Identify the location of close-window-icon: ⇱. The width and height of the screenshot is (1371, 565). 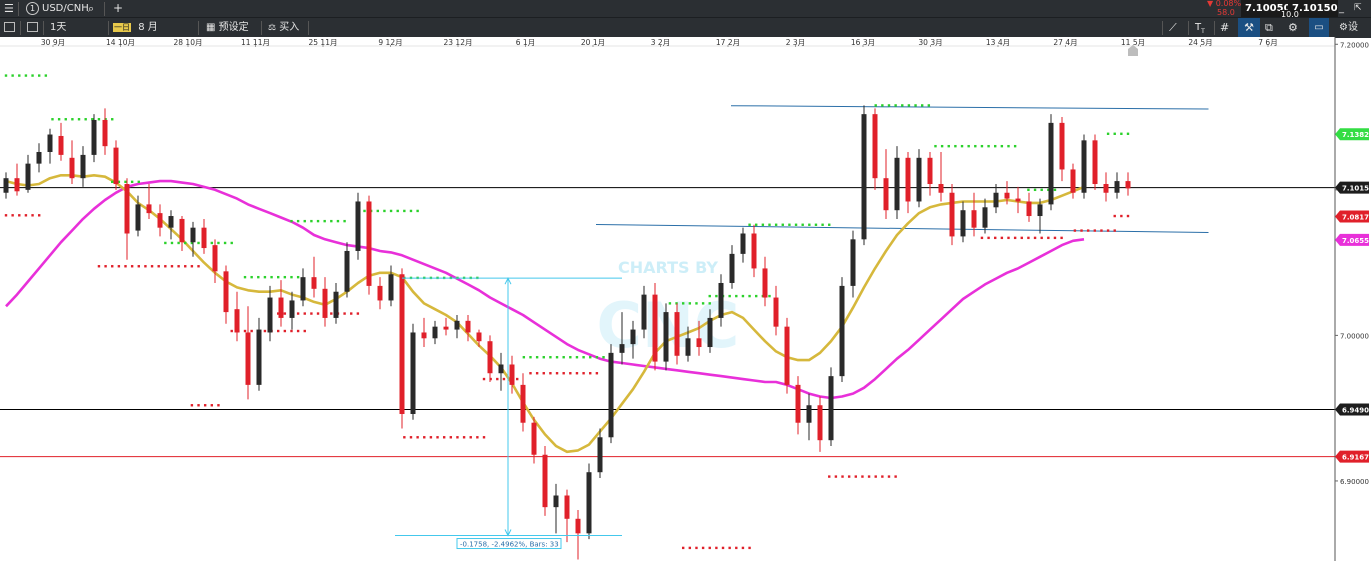
(1358, 8).